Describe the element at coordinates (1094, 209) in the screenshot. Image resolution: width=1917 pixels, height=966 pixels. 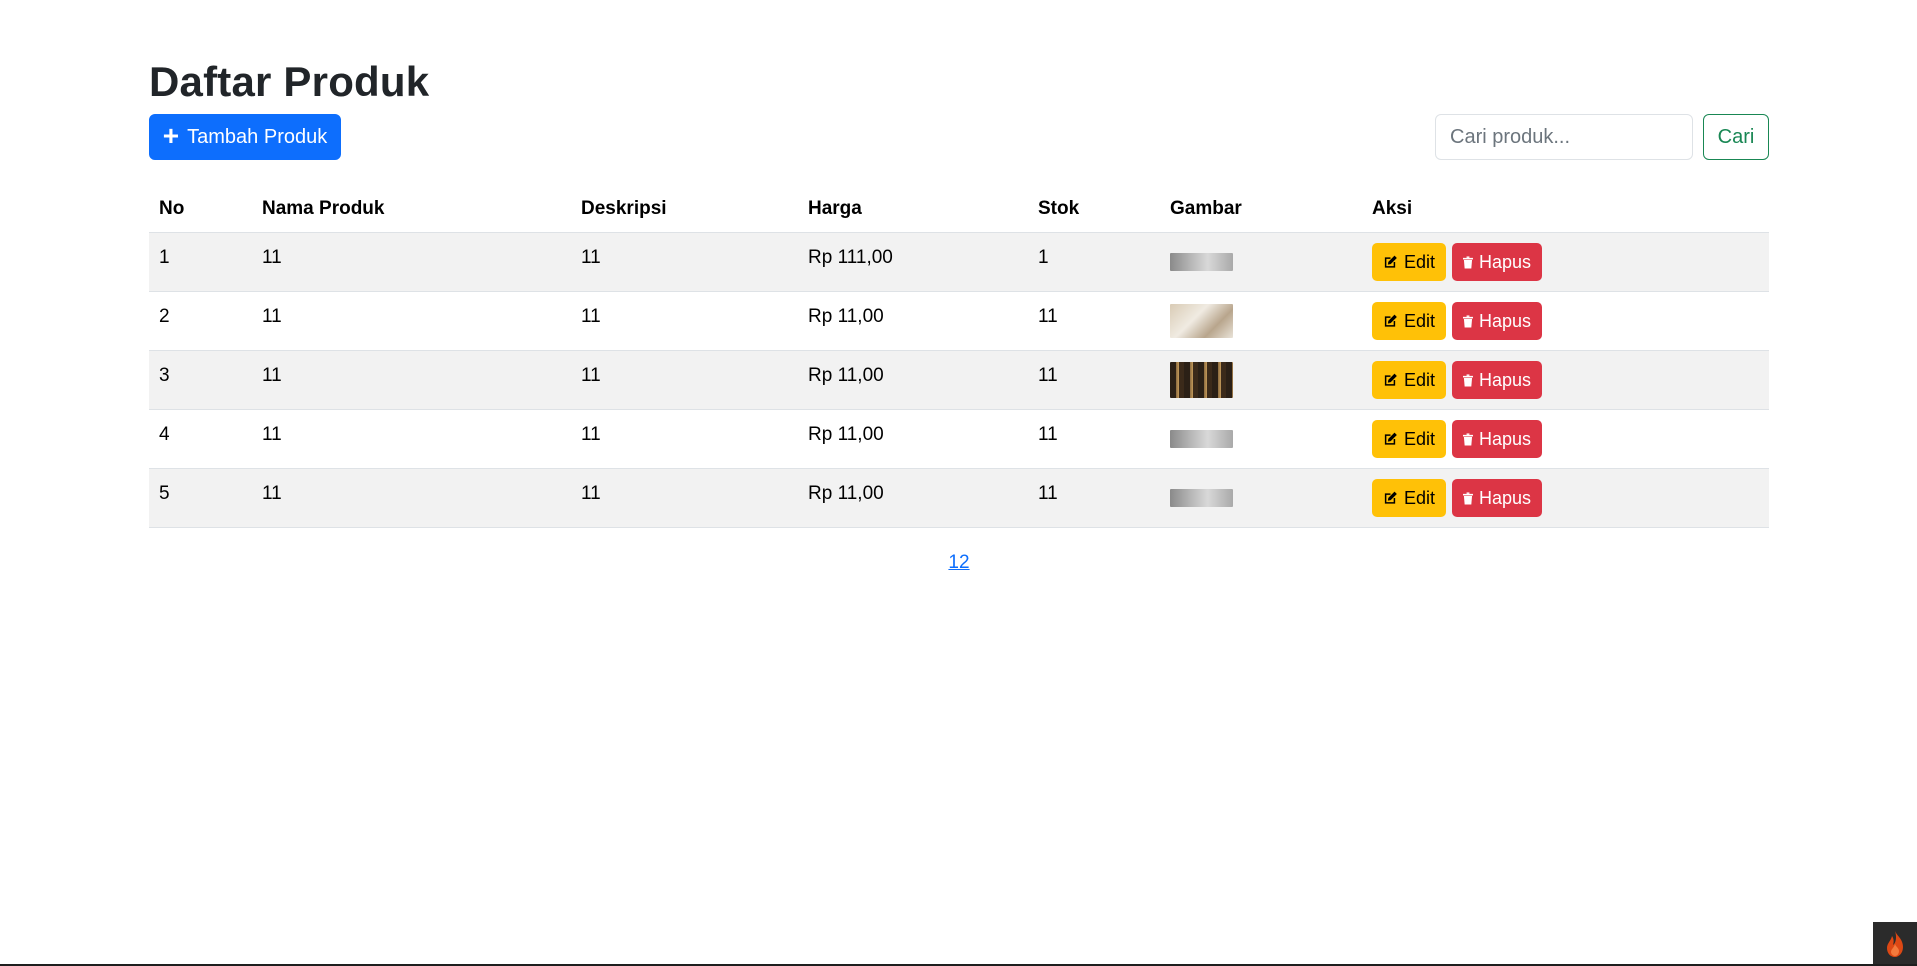
I see `column-header-stock: Stok` at that location.